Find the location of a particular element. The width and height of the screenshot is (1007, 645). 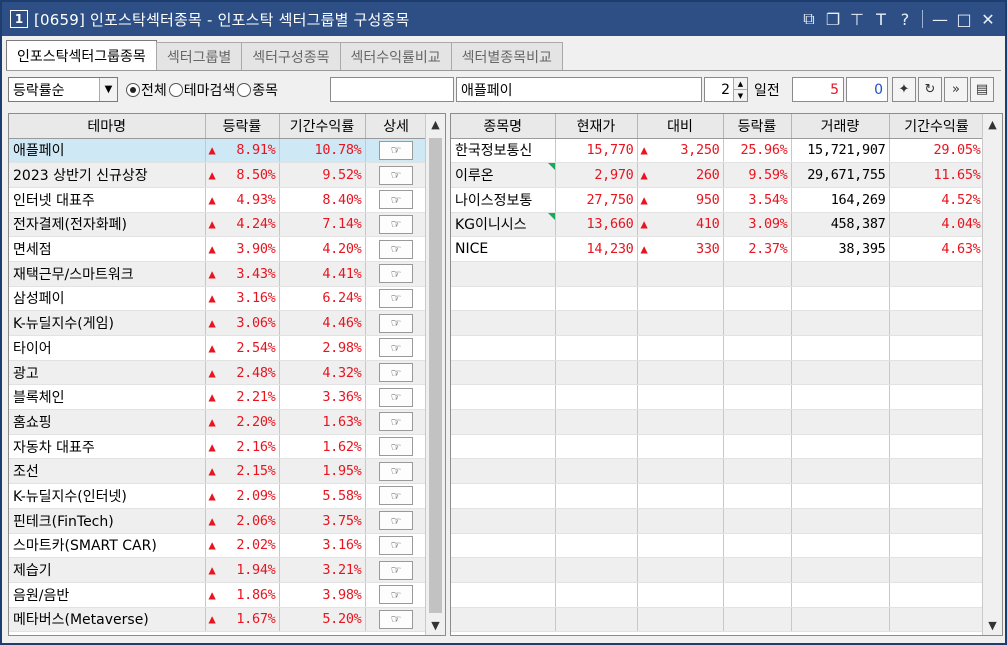

table-row: 제습기 ▲ 1.94% 3.21% ☞ is located at coordinates (218, 570).